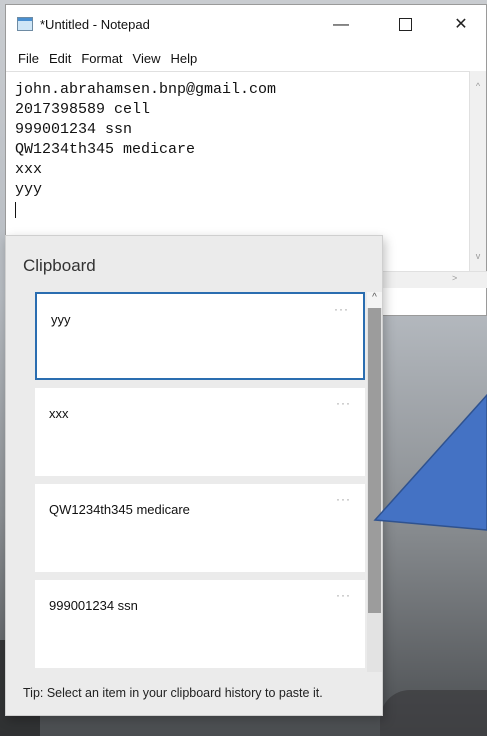 The image size is (487, 736). What do you see at coordinates (183, 58) in the screenshot?
I see `menu-help: Help` at bounding box center [183, 58].